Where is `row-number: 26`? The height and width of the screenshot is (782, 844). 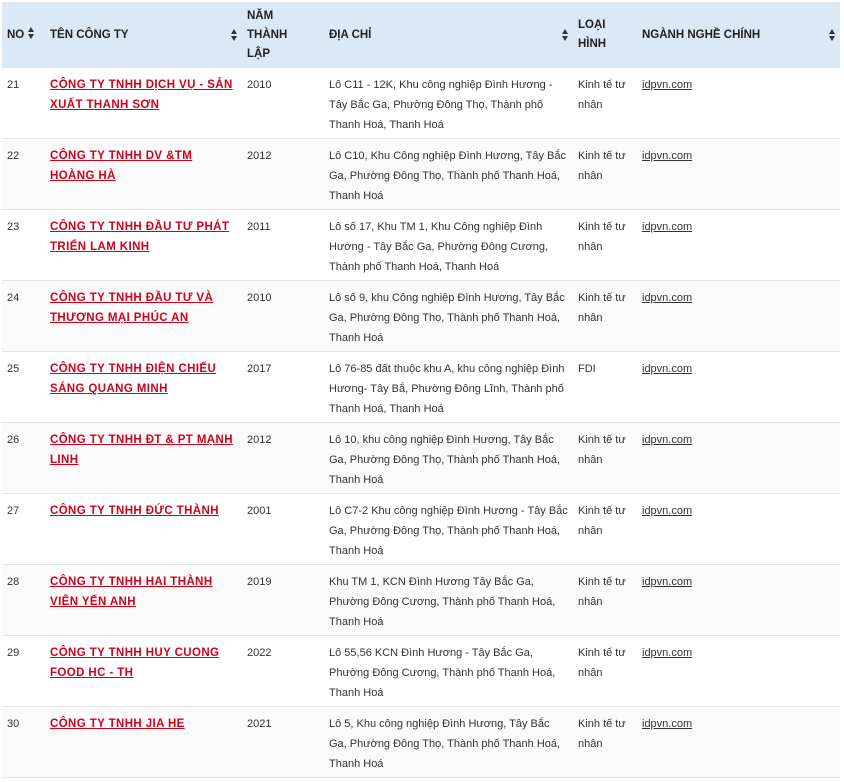 row-number: 26 is located at coordinates (13, 440).